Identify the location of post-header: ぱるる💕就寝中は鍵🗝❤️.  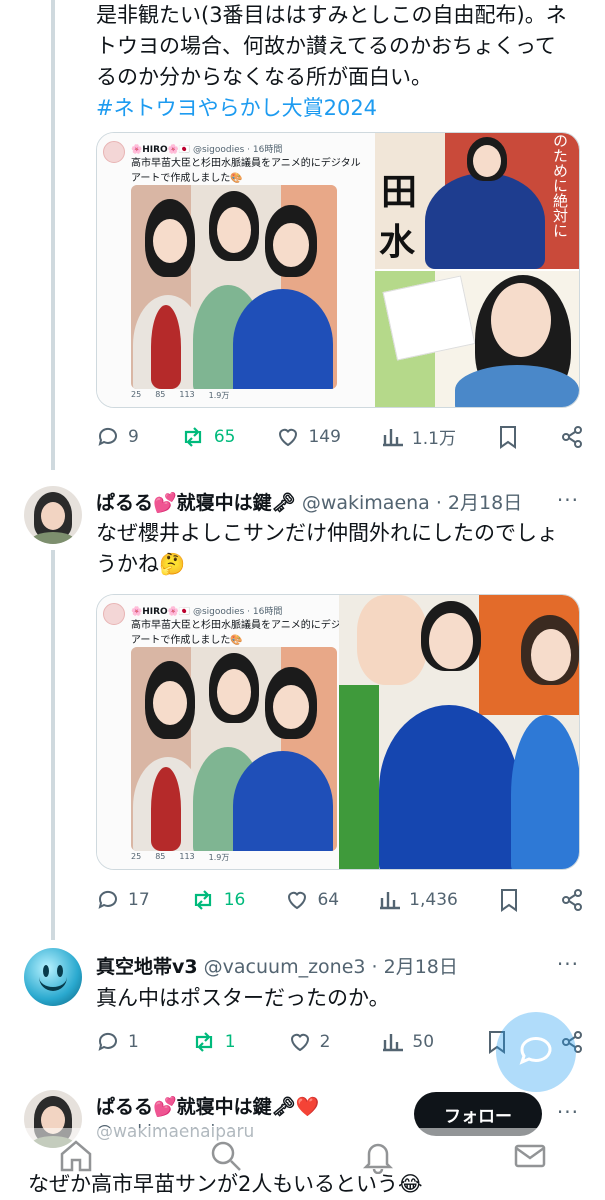
(207, 1105).